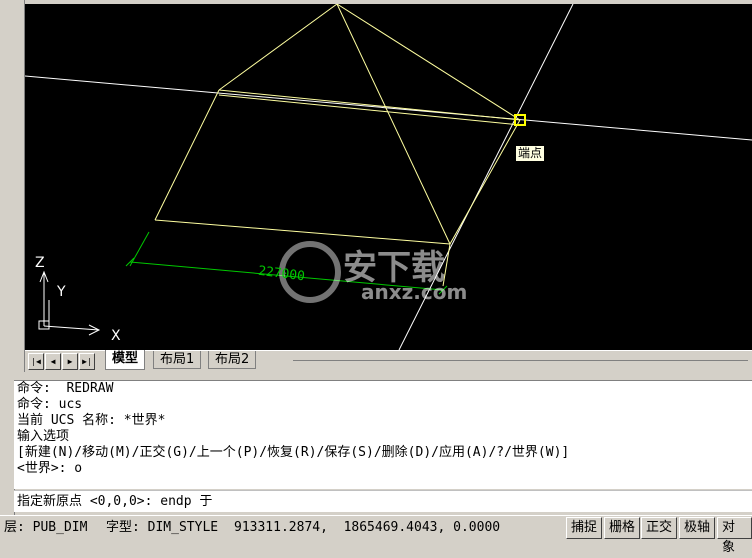 The image size is (752, 558). What do you see at coordinates (125, 360) in the screenshot?
I see `tab-model: 模型` at bounding box center [125, 360].